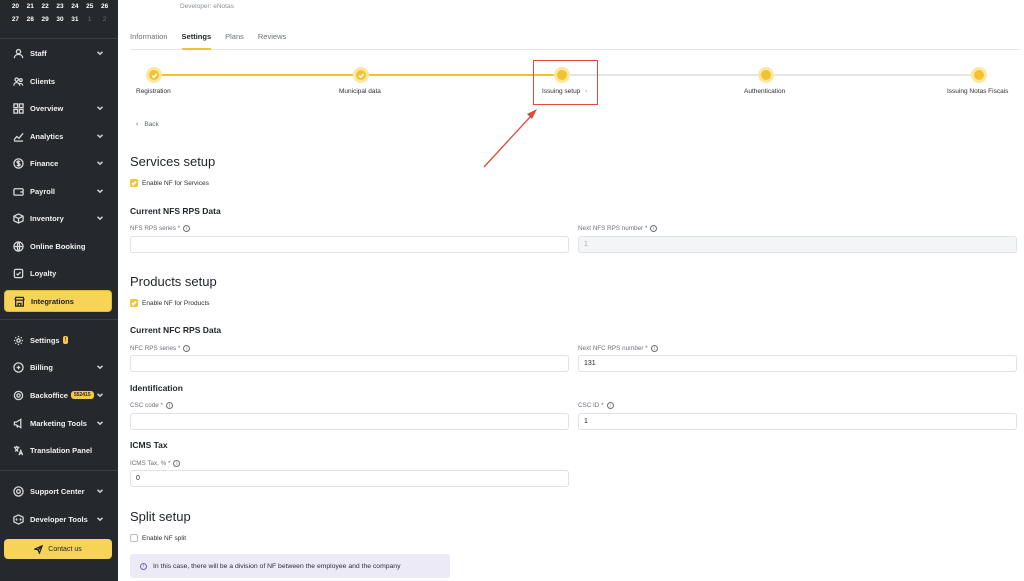 Image resolution: width=1024 pixels, height=581 pixels. Describe the element at coordinates (176, 303) in the screenshot. I see `checkbox-label: Enable NF for Products` at that location.